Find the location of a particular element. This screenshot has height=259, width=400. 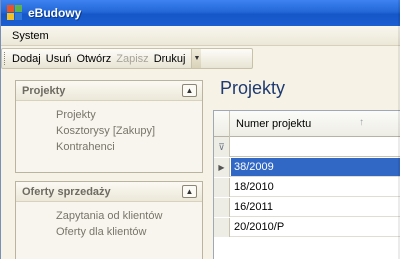

table-cell: 18/2010 is located at coordinates (315, 187).